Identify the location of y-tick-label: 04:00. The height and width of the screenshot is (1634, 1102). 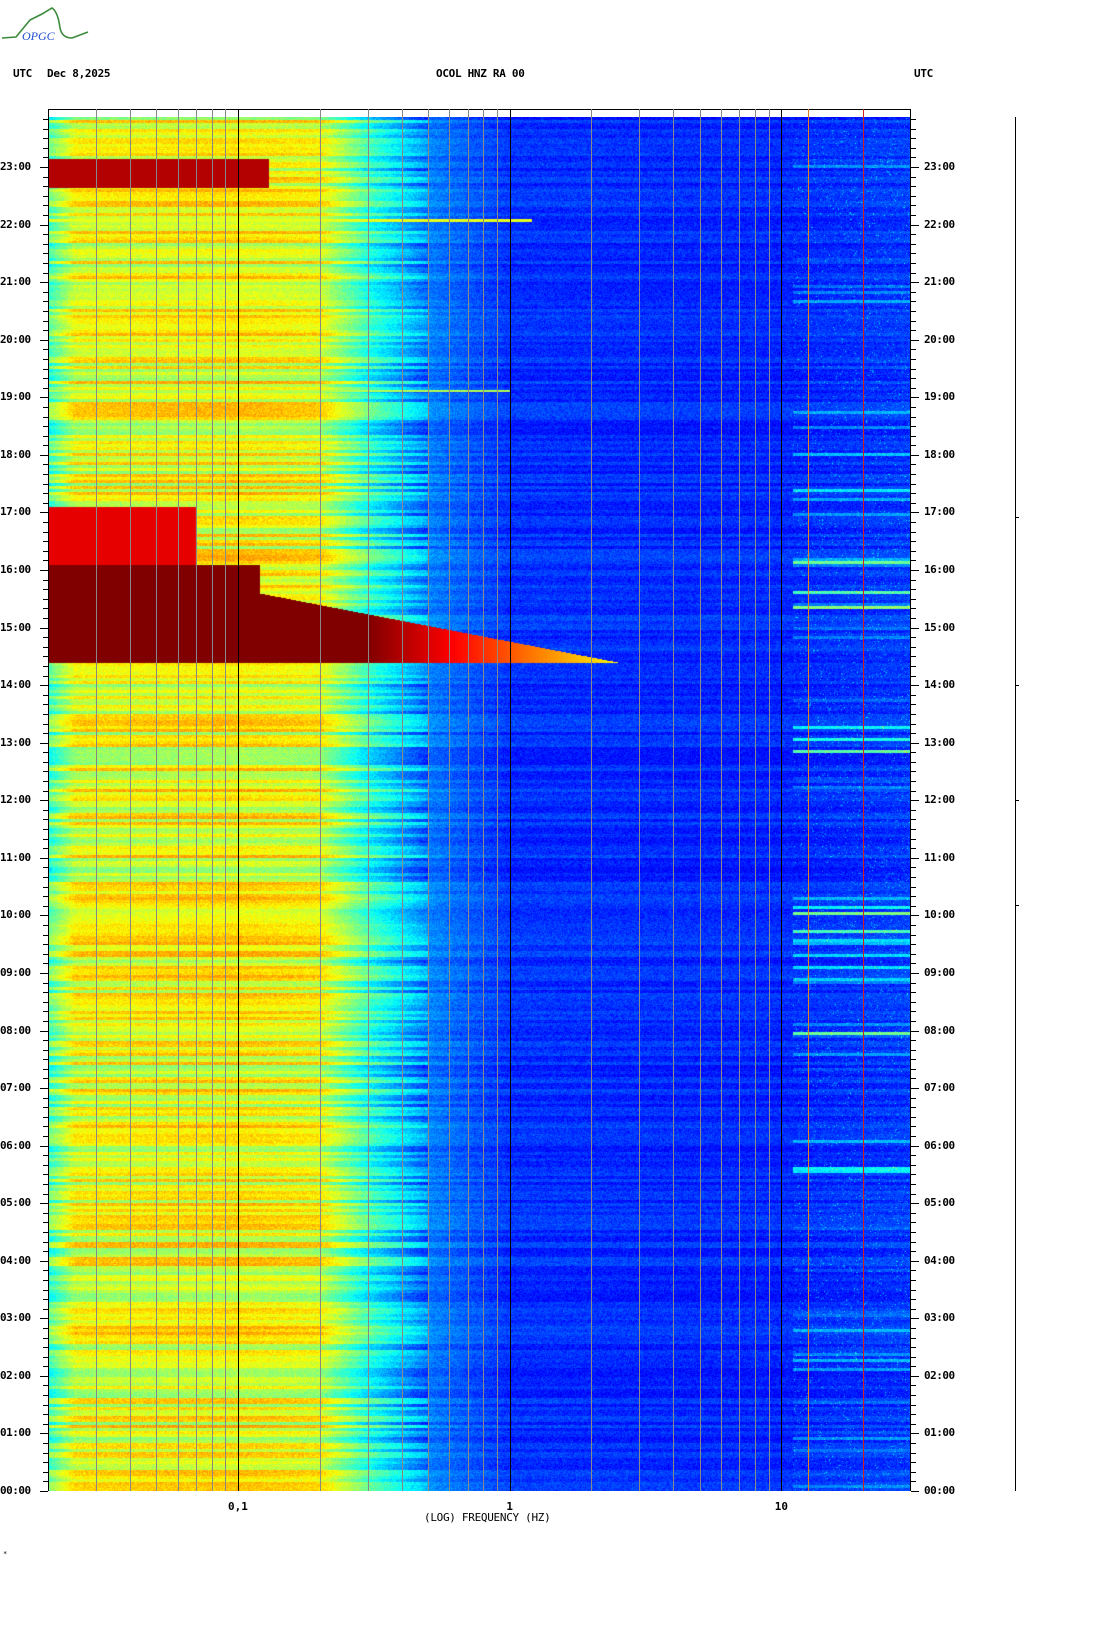
(939, 1260).